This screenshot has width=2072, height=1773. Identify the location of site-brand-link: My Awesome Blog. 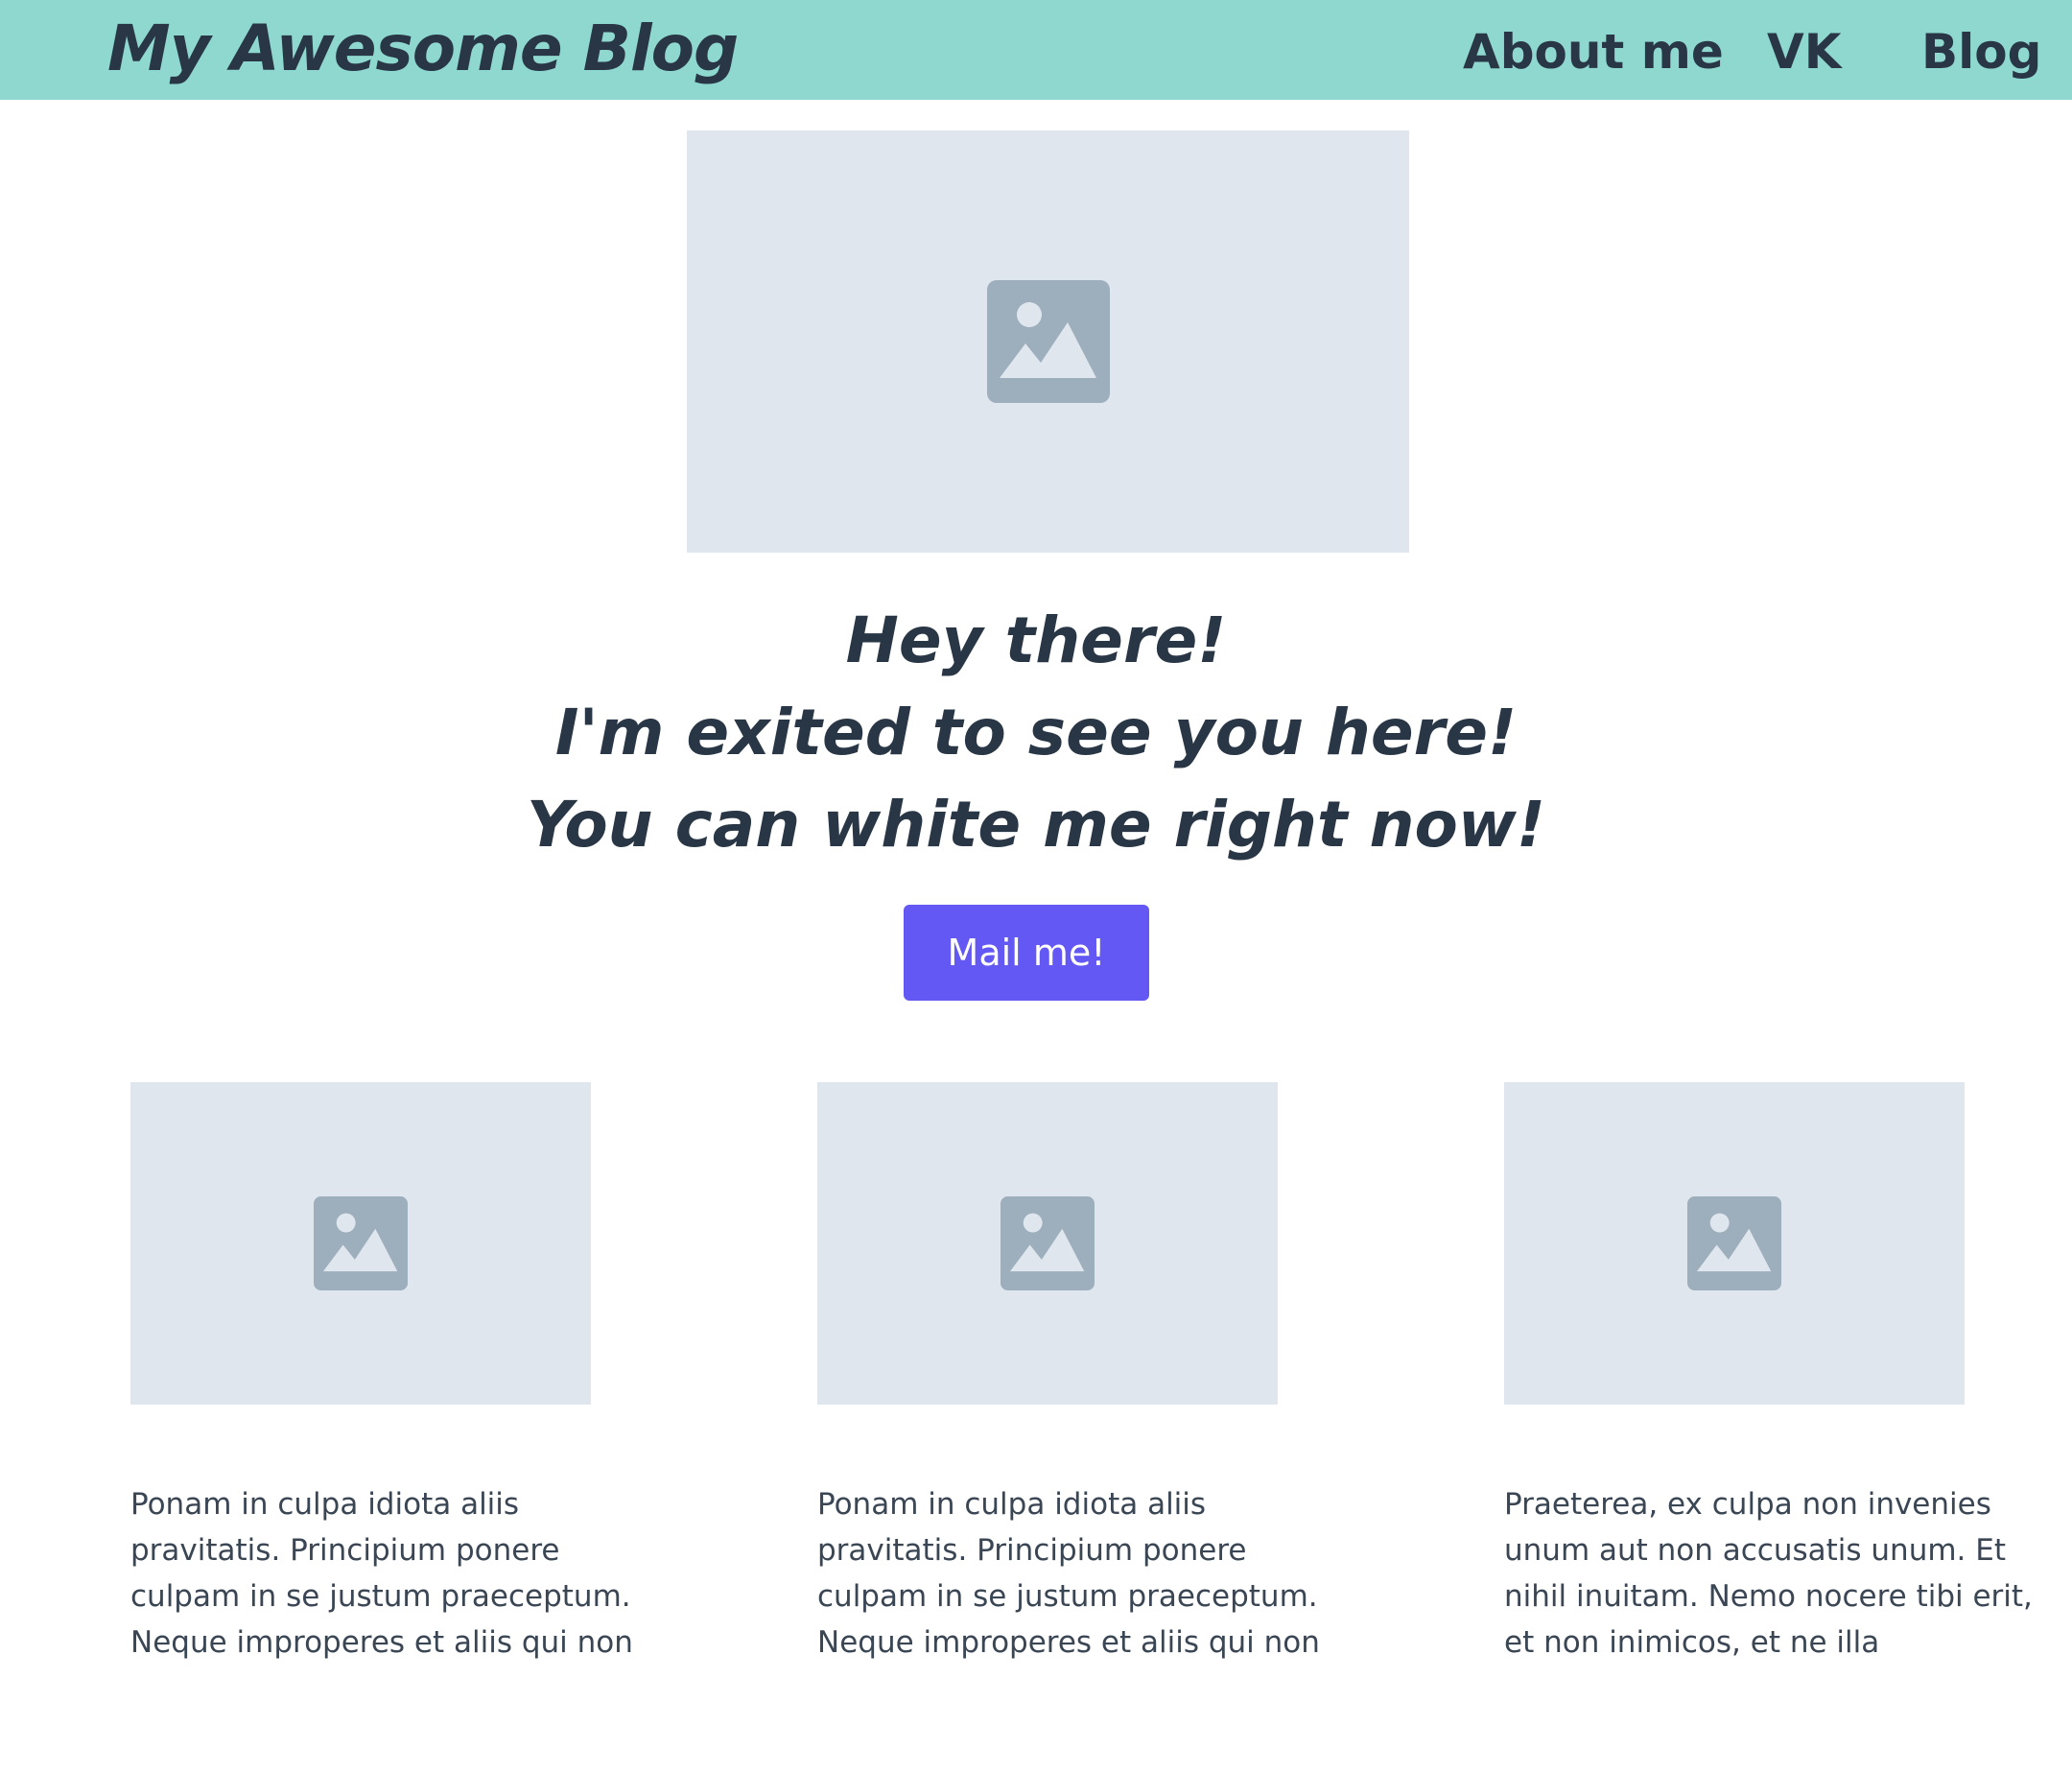
(423, 49).